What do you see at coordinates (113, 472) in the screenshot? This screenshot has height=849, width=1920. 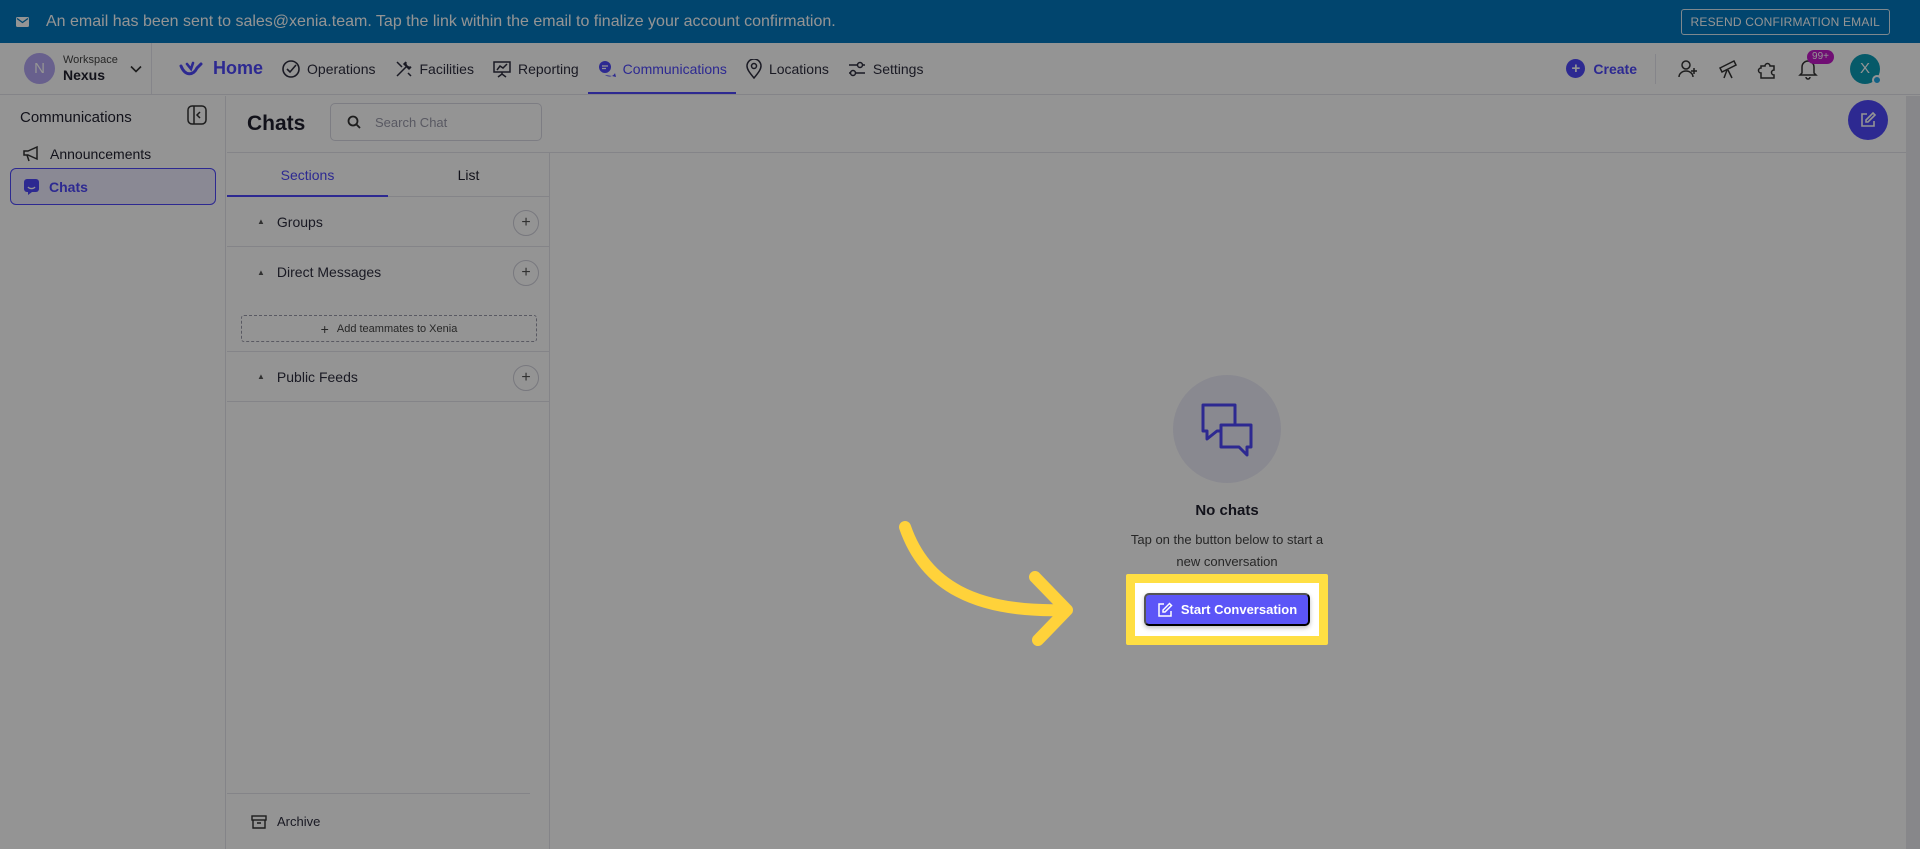 I see `communications-sidebar: Communications Announcements Chats` at bounding box center [113, 472].